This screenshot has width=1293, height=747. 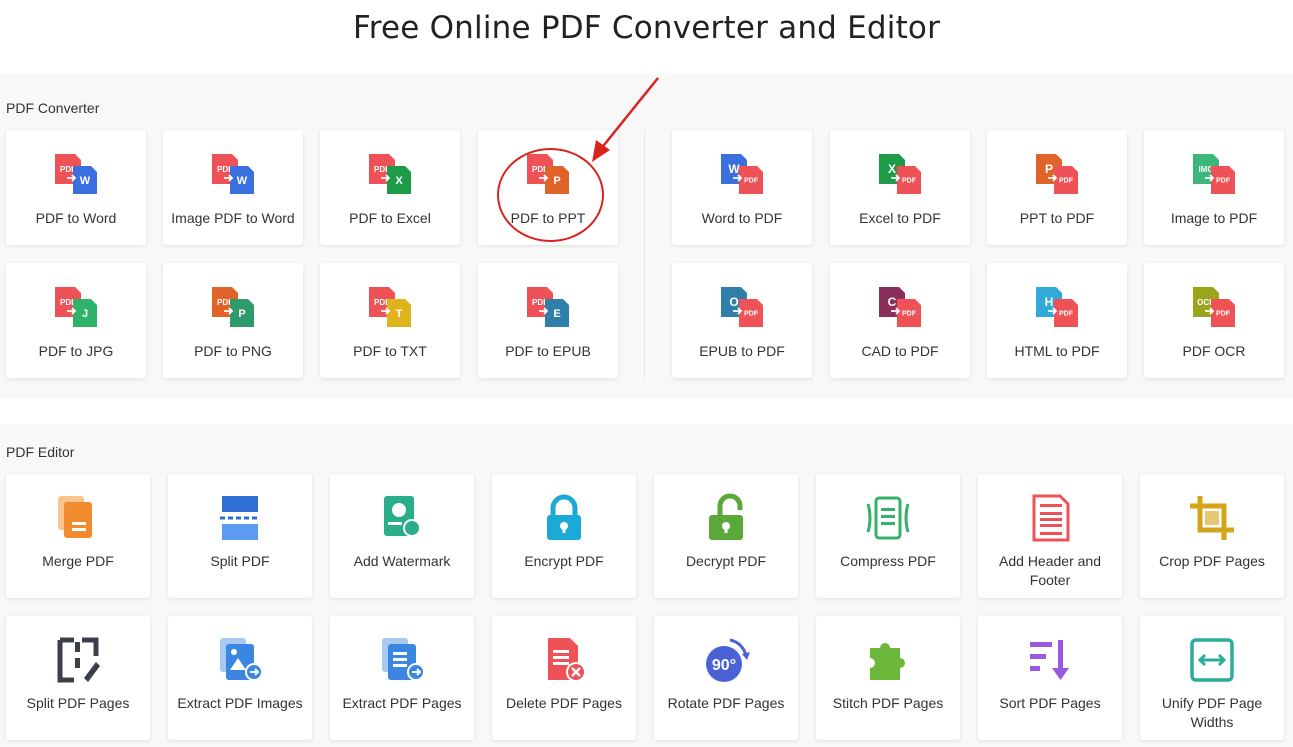 I want to click on converter-word-to-pdf-icon: W PDF, so click(x=742, y=174).